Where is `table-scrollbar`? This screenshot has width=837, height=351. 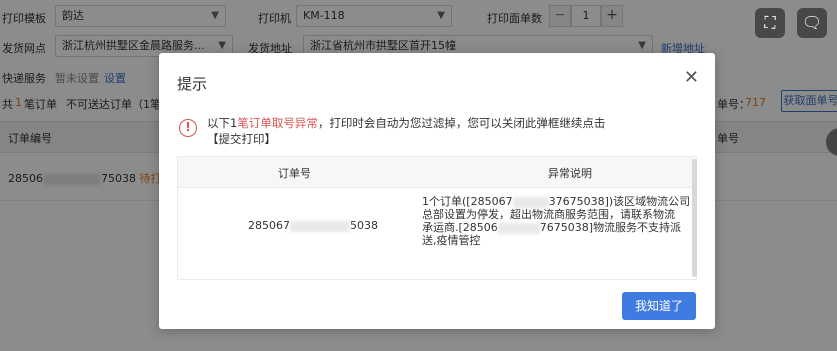
table-scrollbar is located at coordinates (694, 218).